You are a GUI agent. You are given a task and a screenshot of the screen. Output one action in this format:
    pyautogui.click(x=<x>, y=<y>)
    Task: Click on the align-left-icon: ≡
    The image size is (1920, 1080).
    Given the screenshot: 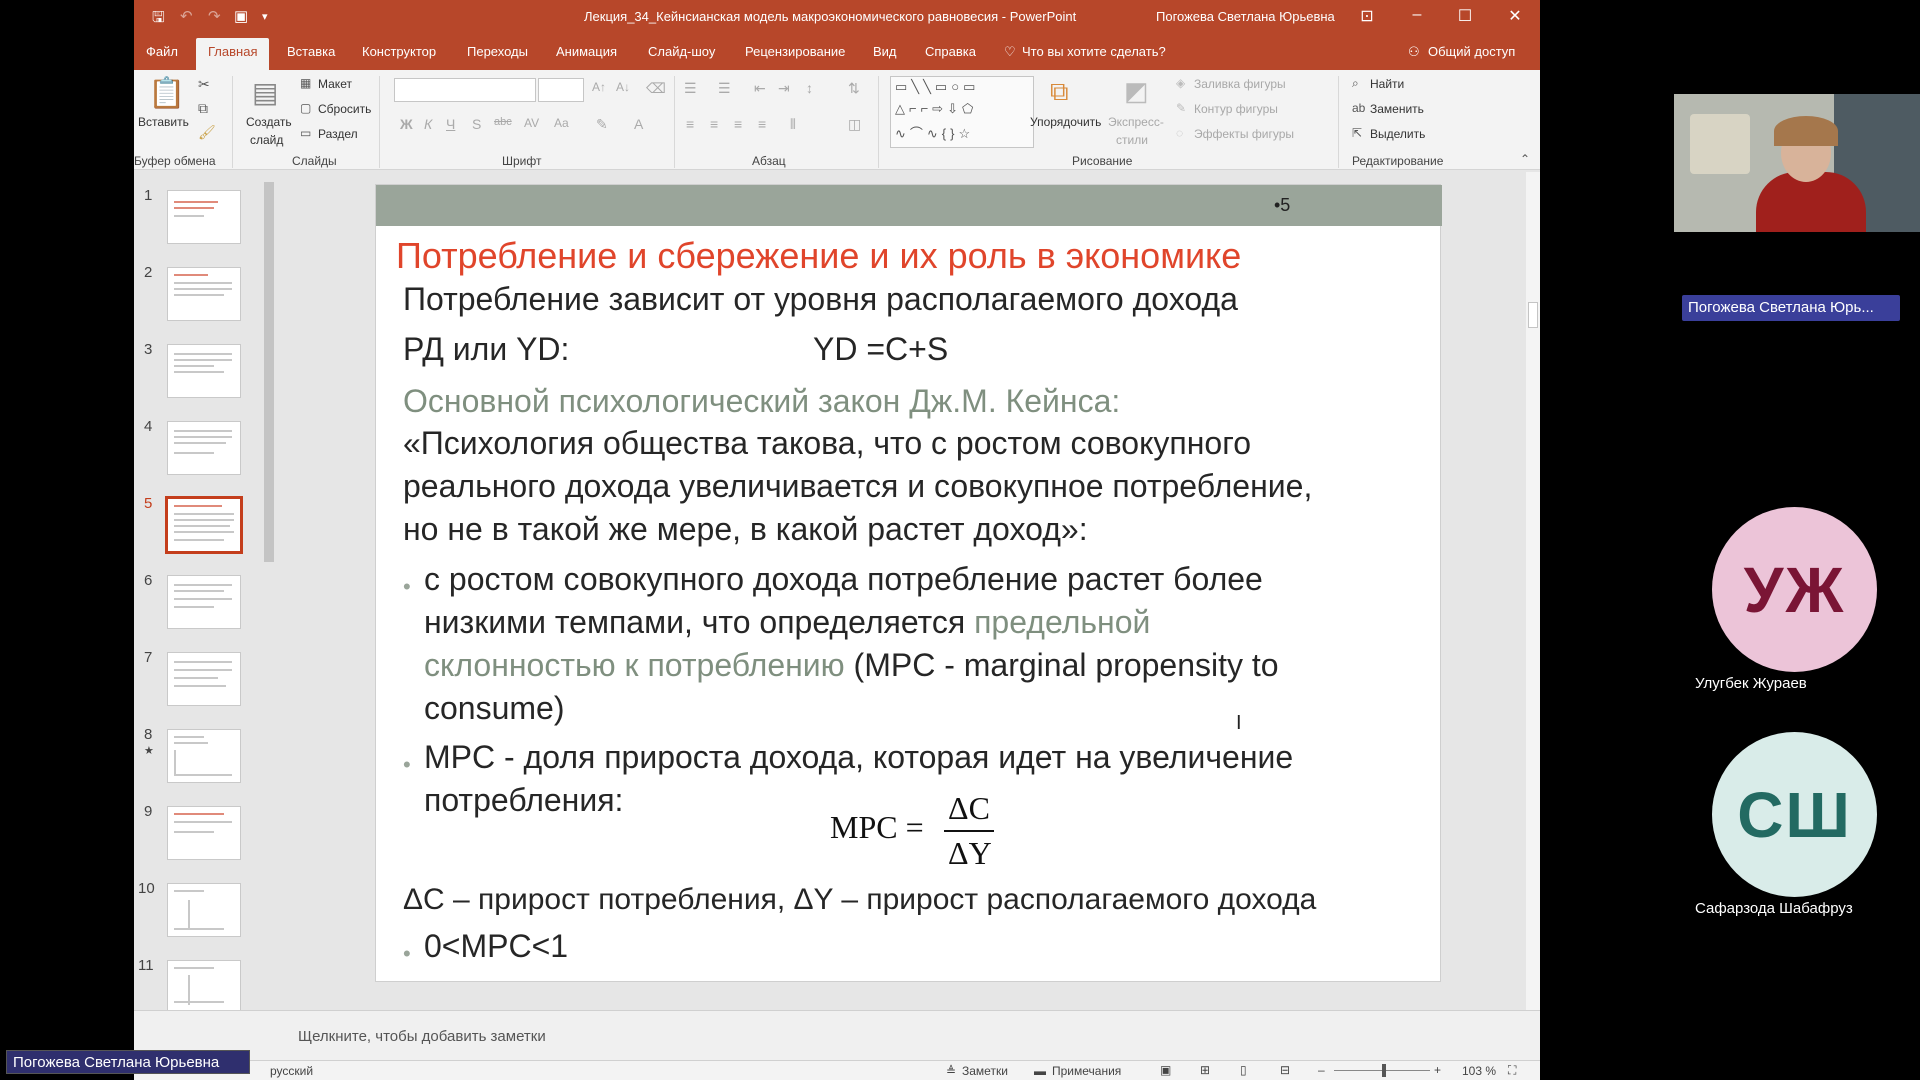 What is the action you would take?
    pyautogui.click(x=690, y=124)
    